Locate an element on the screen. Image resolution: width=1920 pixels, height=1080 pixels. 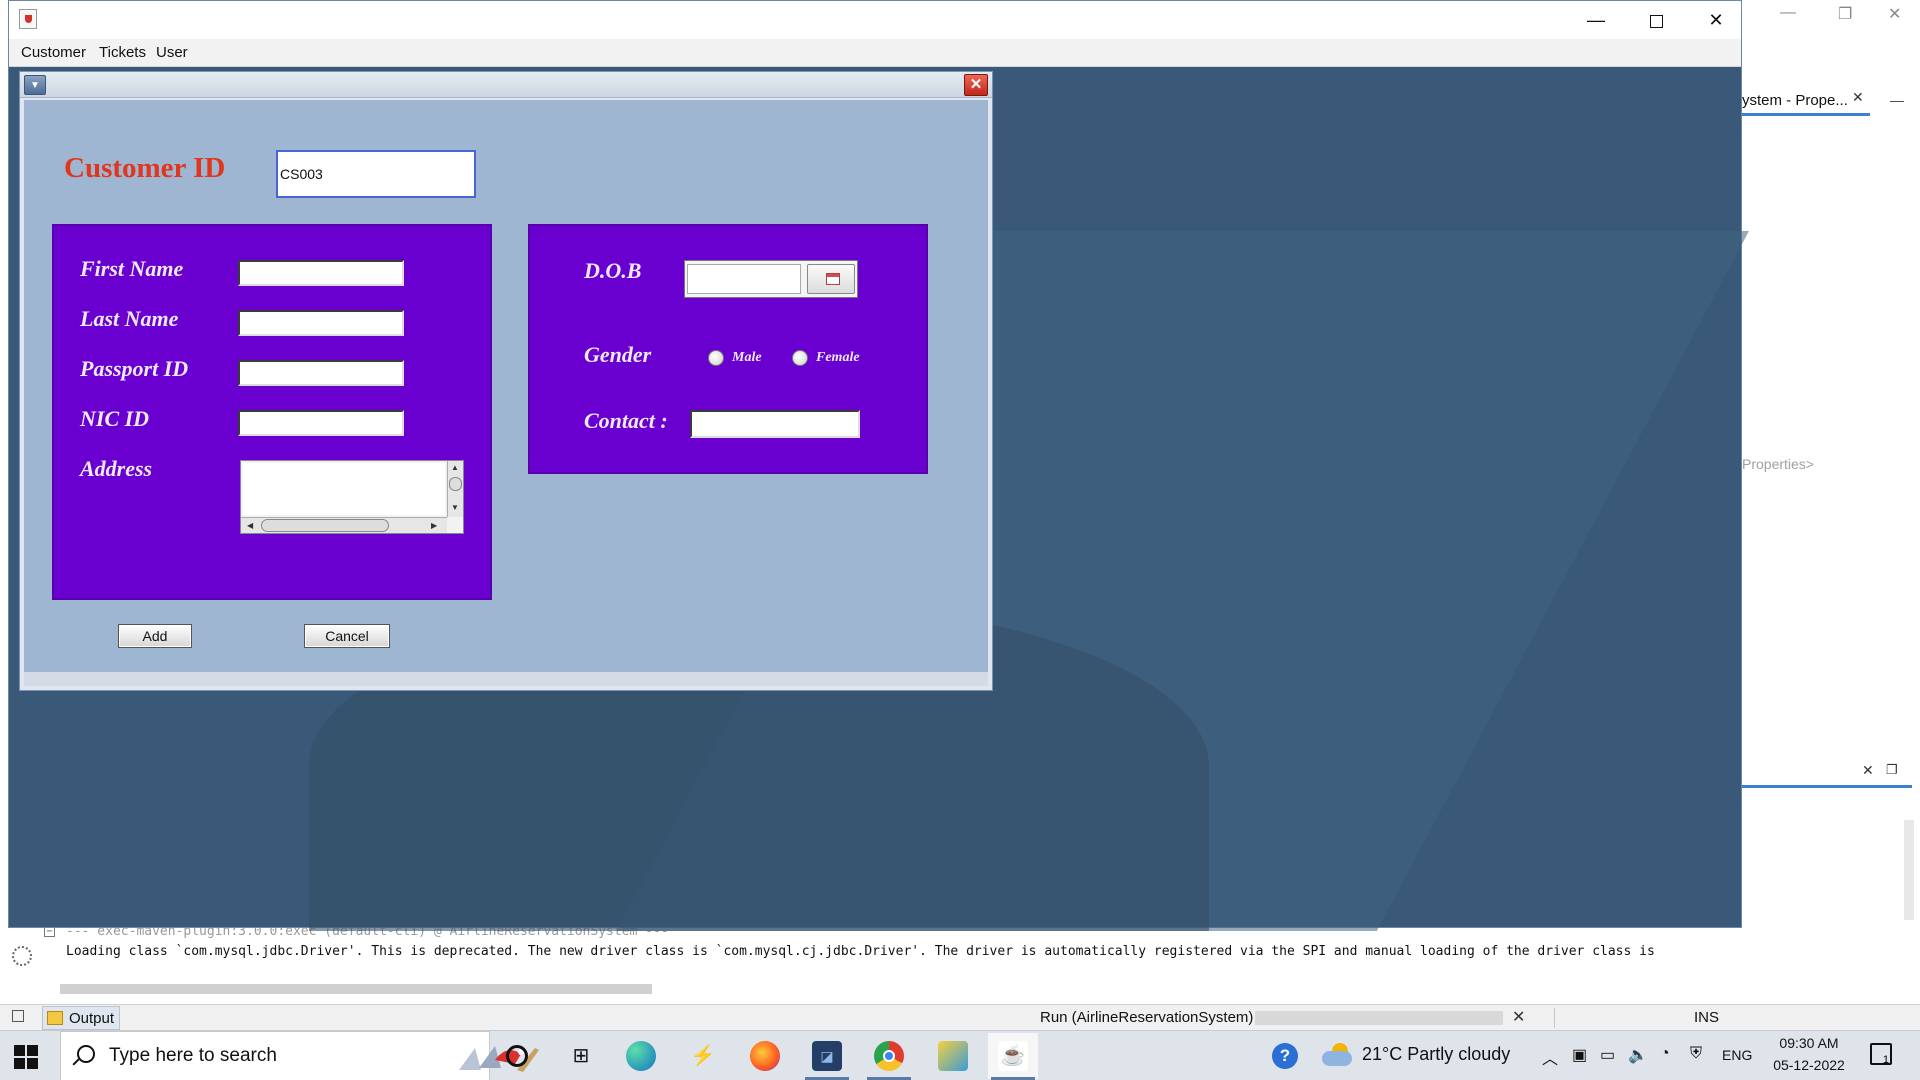
output-tab: Output is located at coordinates (81, 1018).